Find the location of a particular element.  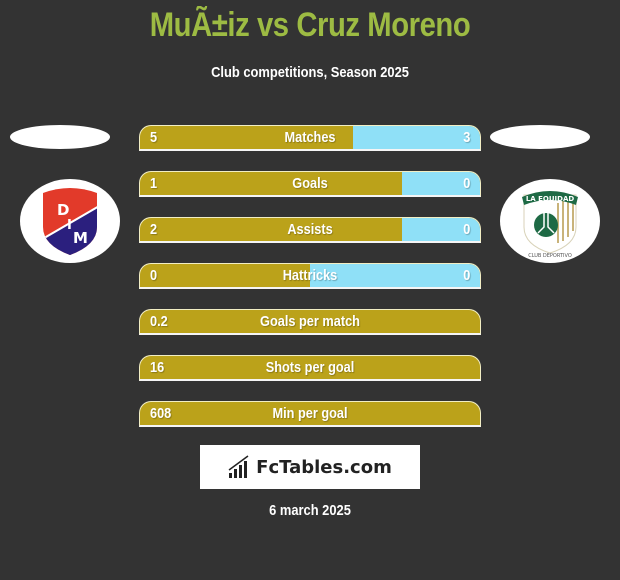

left-club-logo: D I M is located at coordinates (70, 221).